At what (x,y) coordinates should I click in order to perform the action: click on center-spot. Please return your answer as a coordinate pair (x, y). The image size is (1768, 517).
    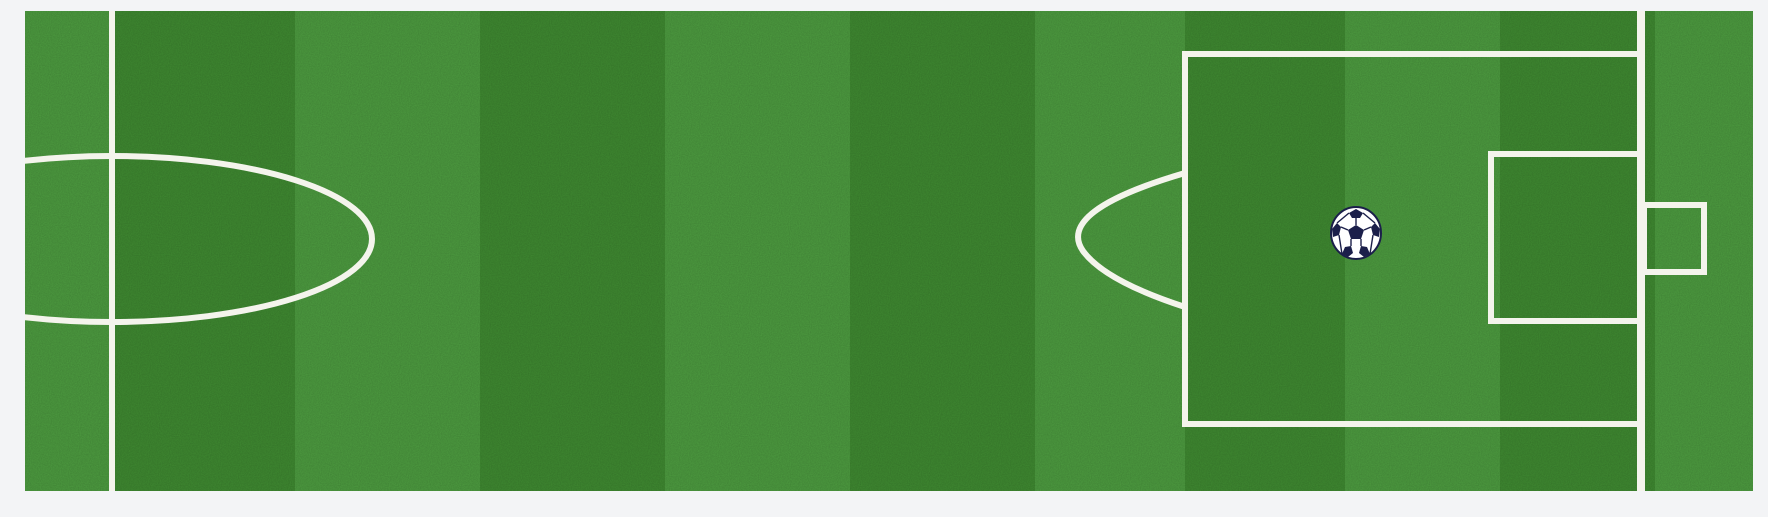
    Looking at the image, I should click on (112, 239).